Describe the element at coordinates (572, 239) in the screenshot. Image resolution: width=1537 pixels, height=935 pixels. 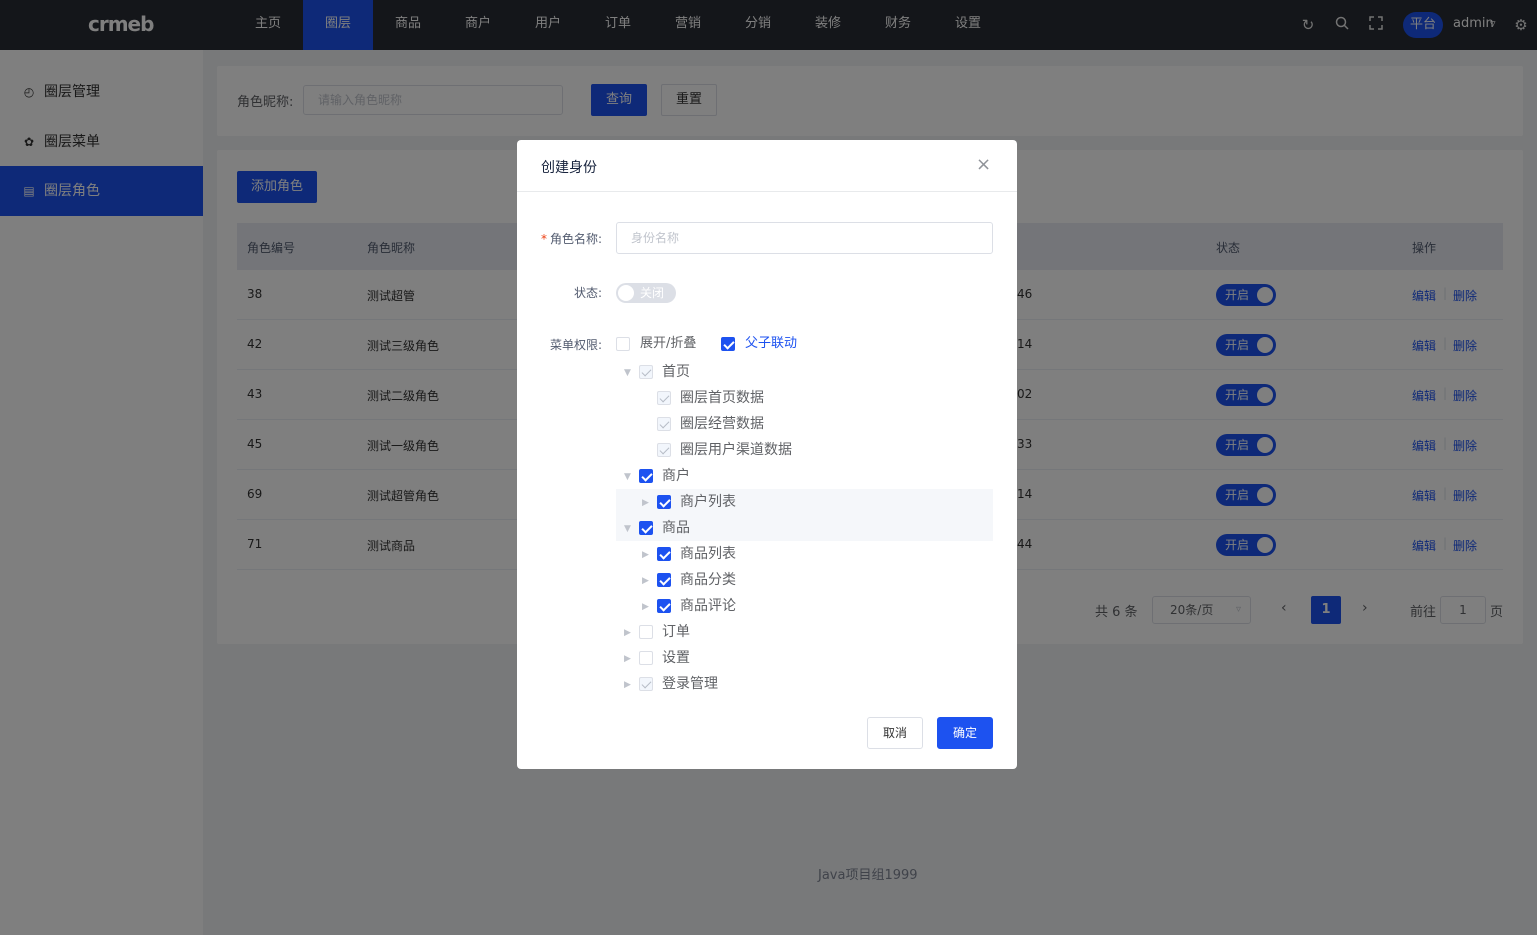
I see `role-name-label: * 角色名称:` at that location.